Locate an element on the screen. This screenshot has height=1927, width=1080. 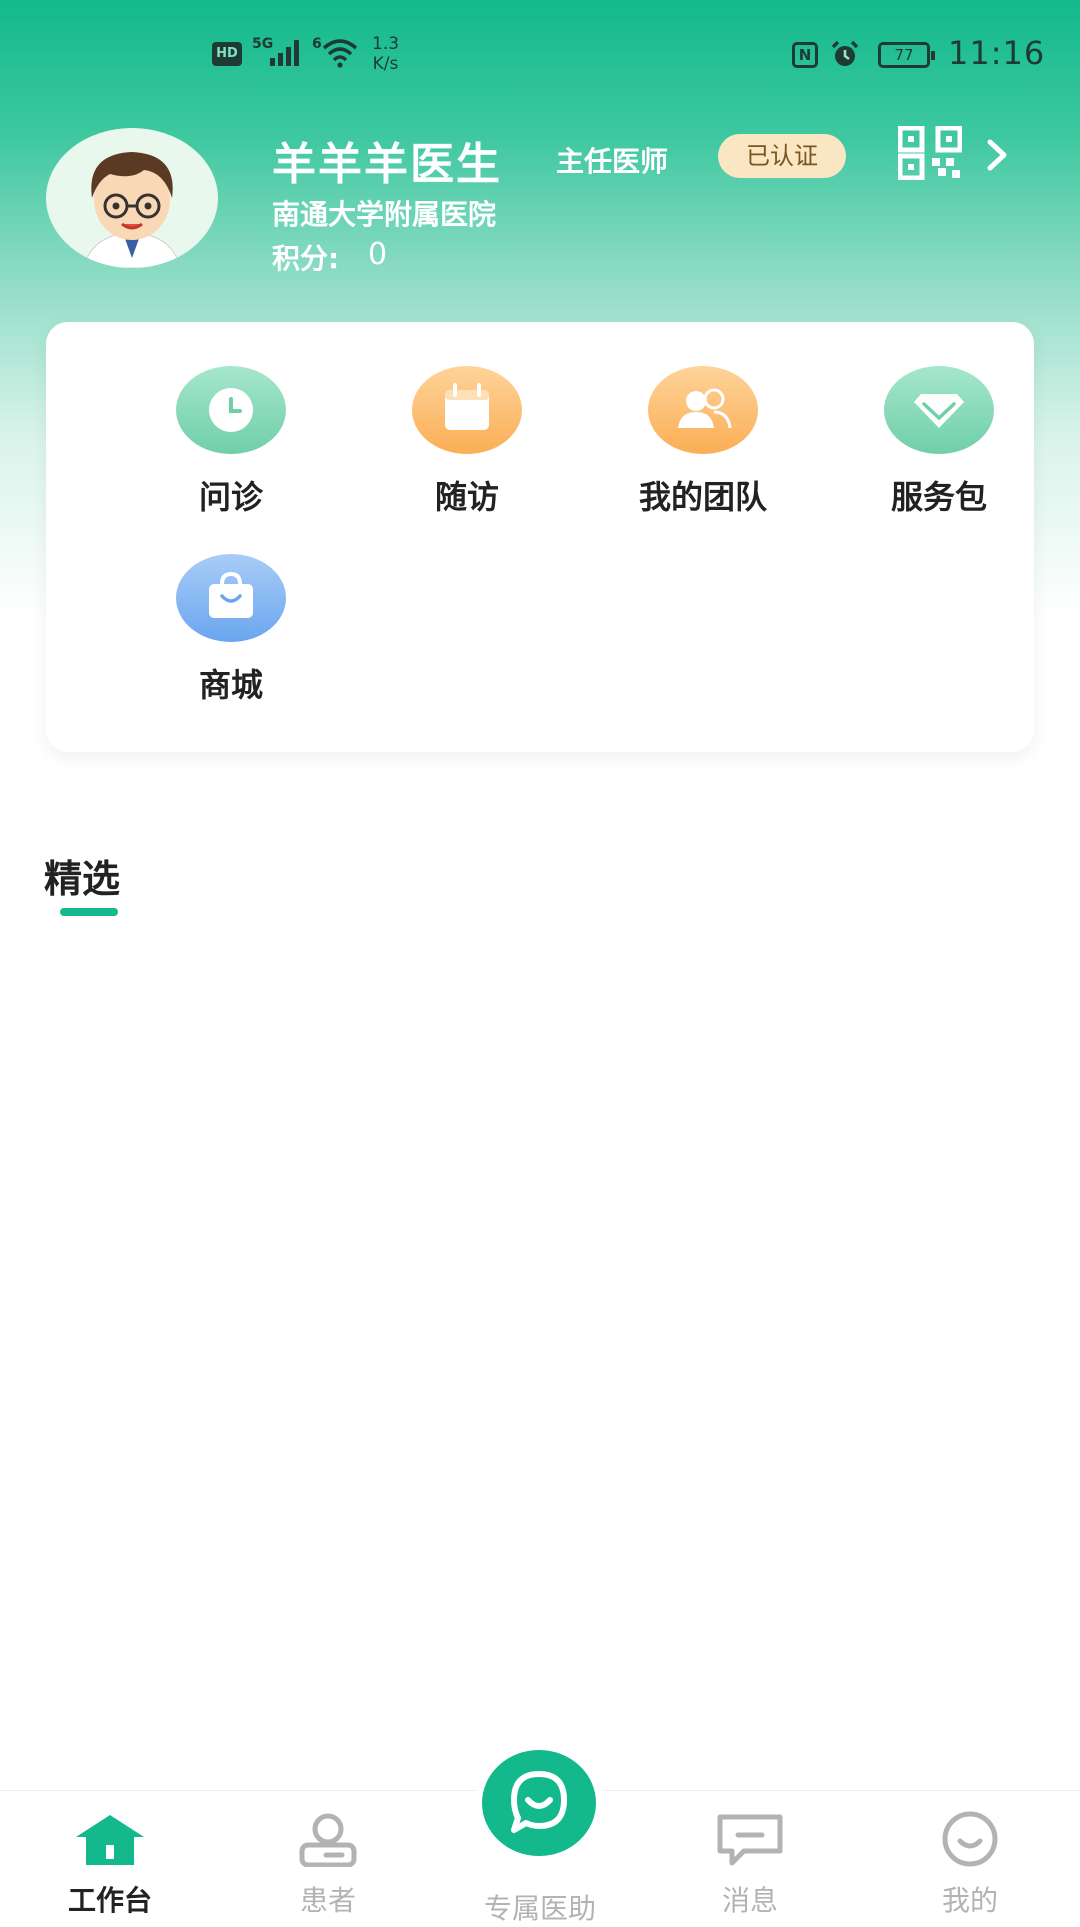
hospital-name: 南通大学附属医院 is located at coordinates (384, 214).